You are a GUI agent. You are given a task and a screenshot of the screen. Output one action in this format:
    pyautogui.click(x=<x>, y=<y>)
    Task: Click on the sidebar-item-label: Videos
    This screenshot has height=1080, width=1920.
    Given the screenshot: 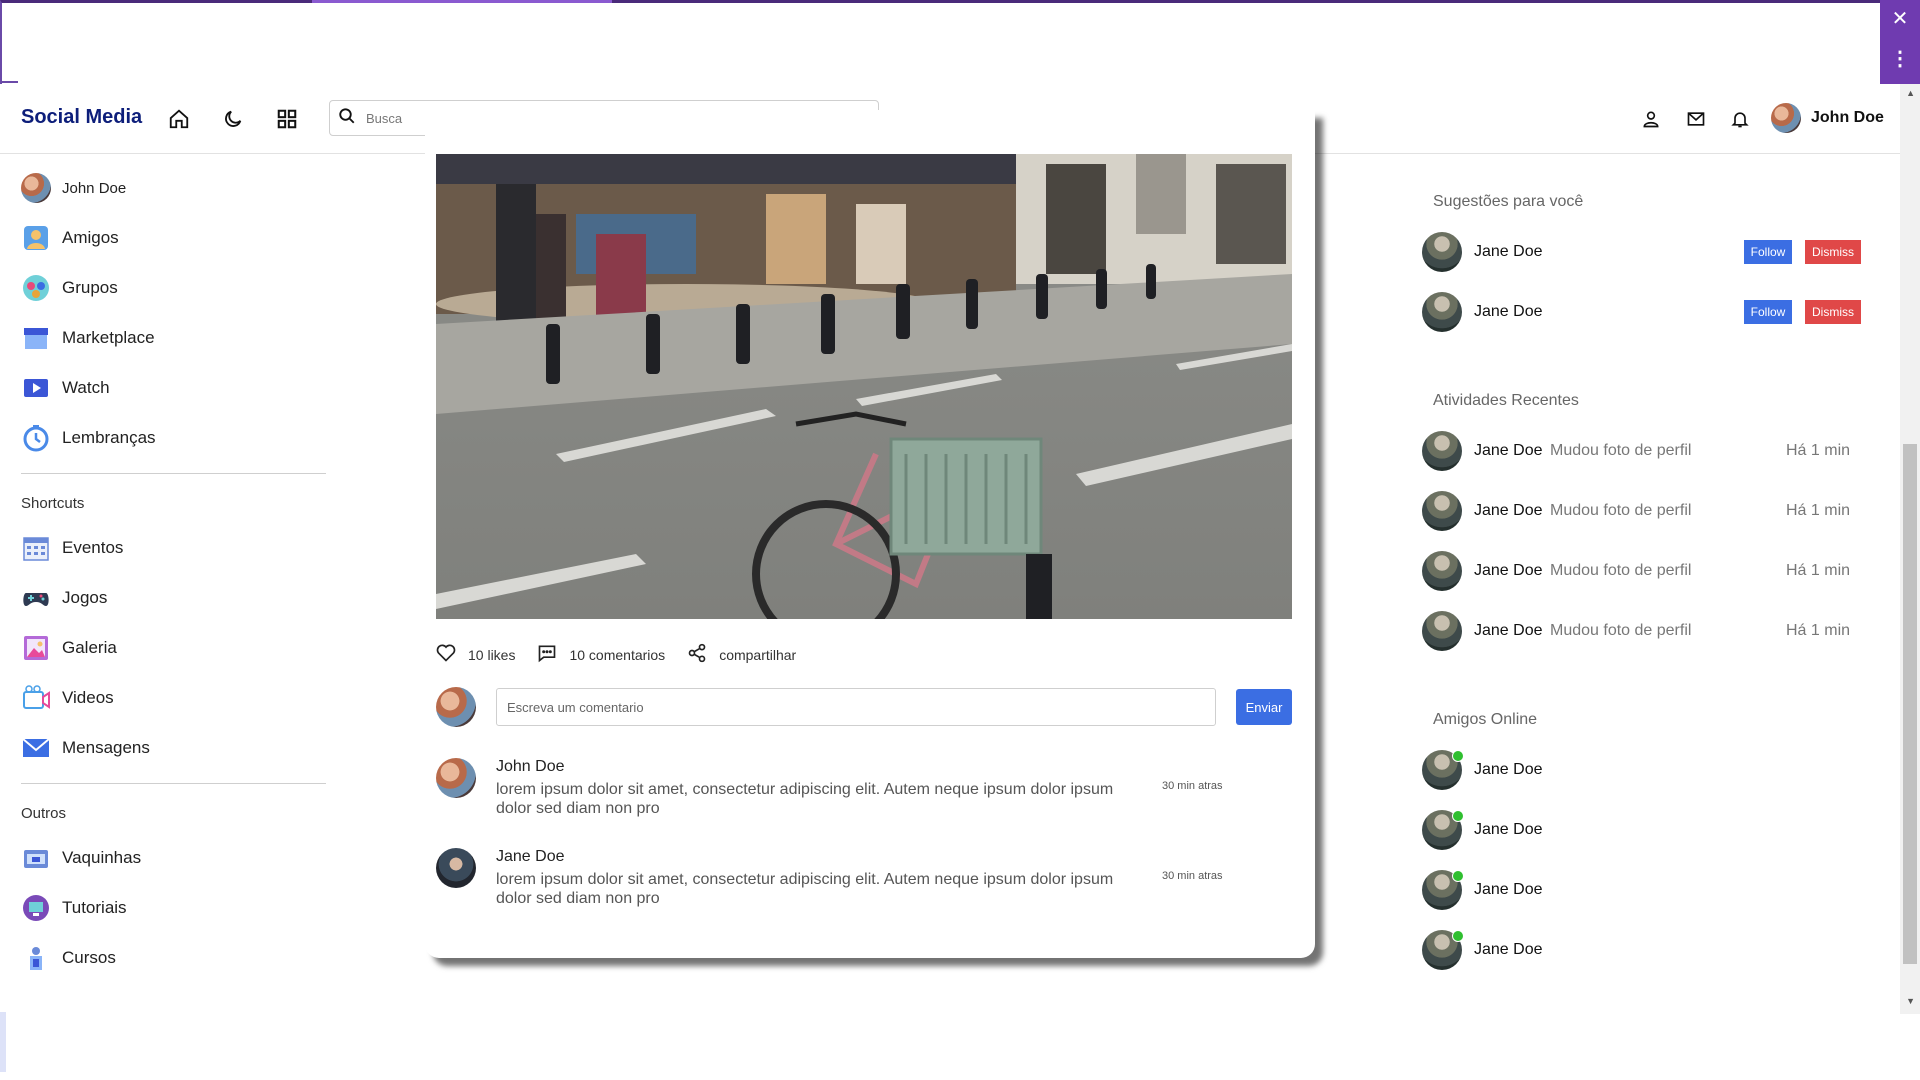 What is the action you would take?
    pyautogui.click(x=88, y=697)
    